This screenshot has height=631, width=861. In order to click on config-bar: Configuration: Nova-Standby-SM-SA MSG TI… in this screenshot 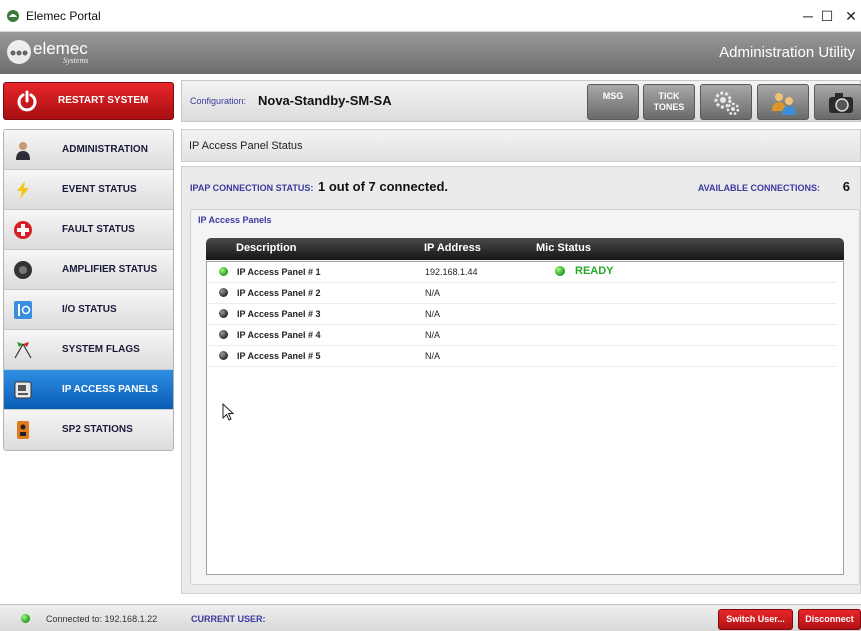, I will do `click(521, 101)`.